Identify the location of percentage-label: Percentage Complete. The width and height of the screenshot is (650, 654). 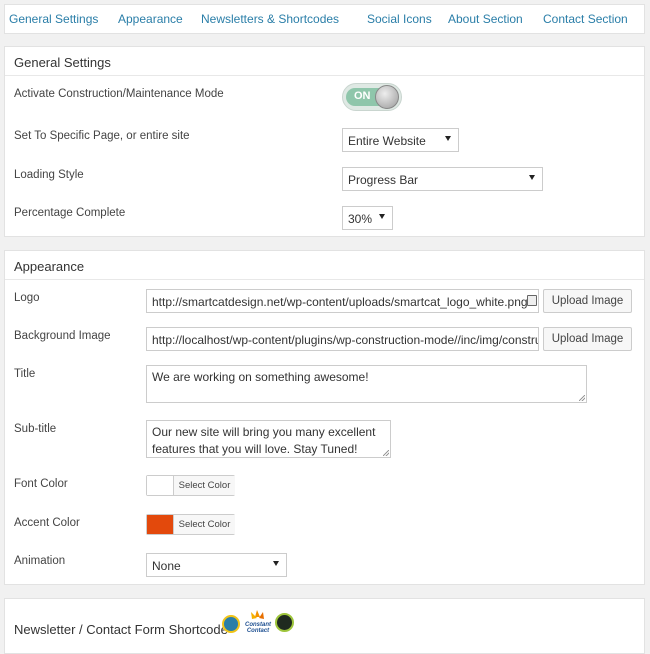
(70, 213).